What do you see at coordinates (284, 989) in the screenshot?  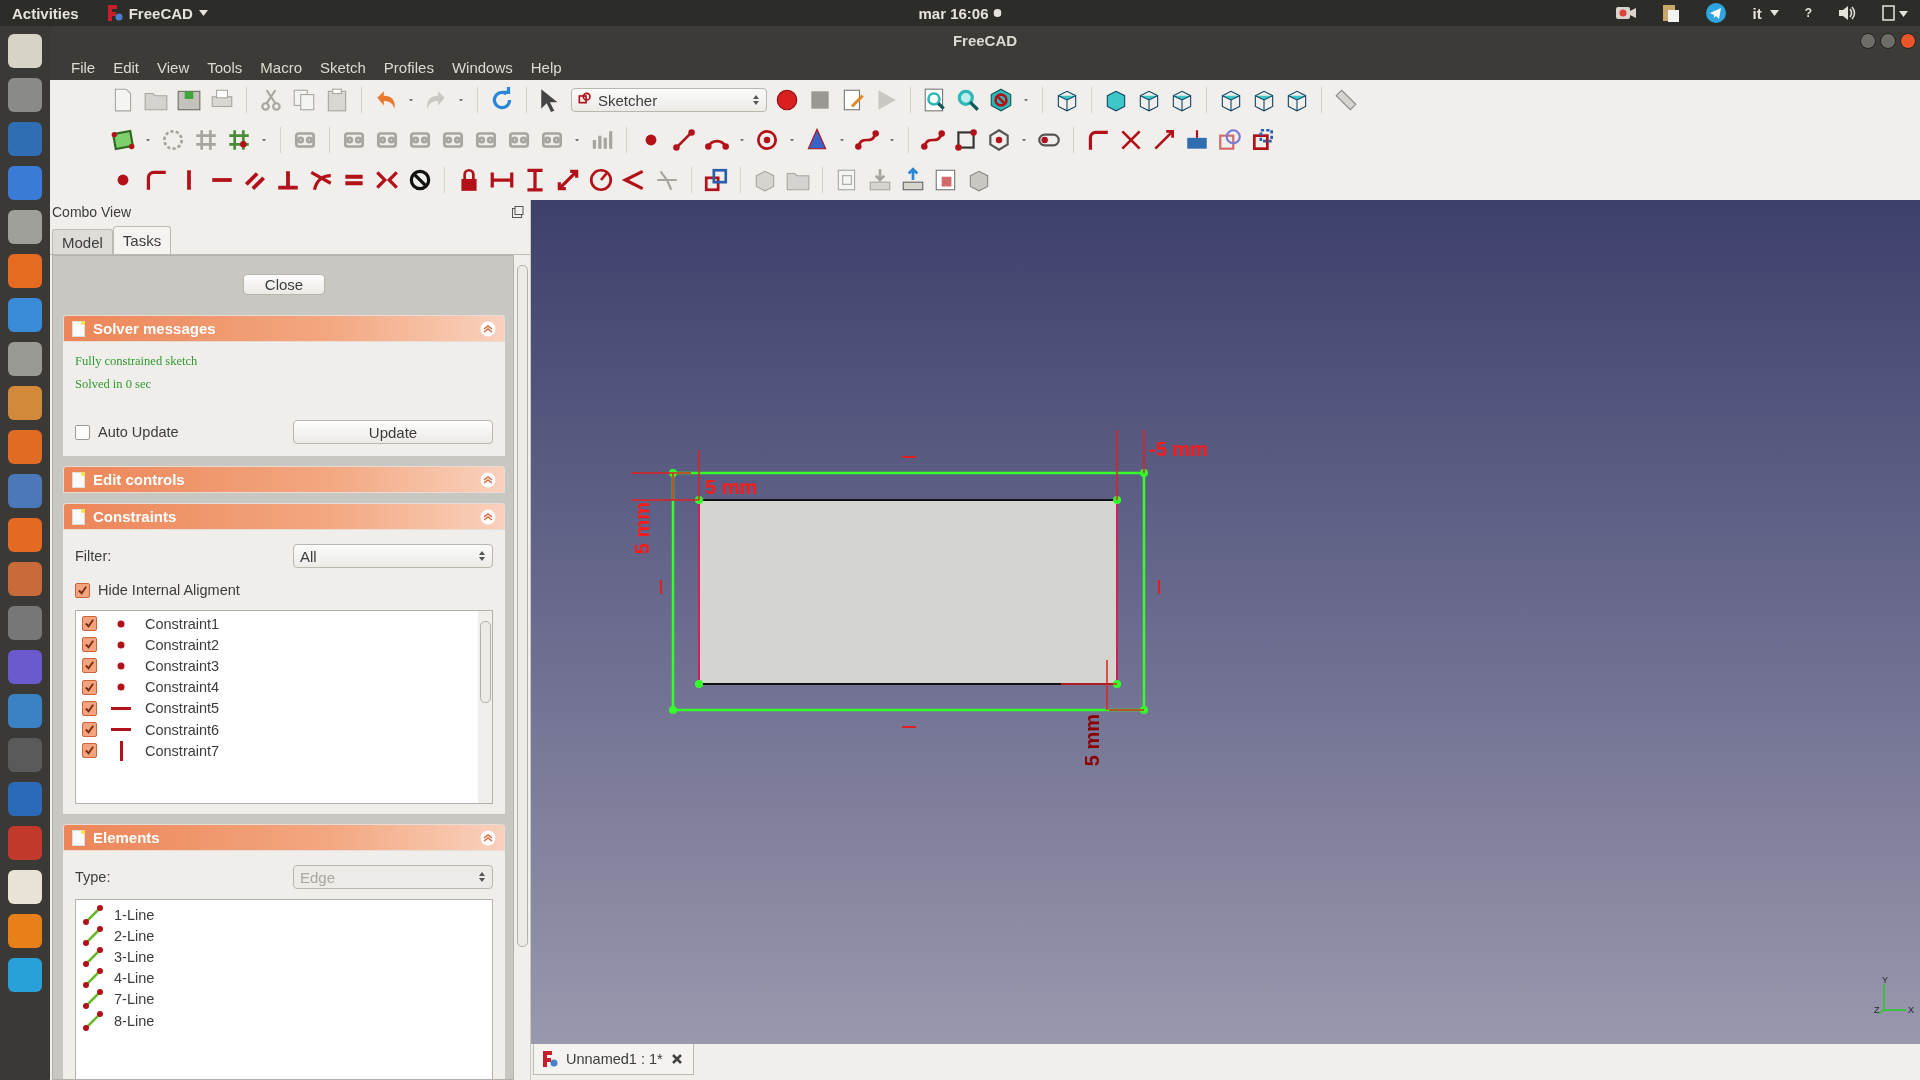 I see `element-list: 1-Line 2-Line 3-Line 4-Line 7-Line 8-Line` at bounding box center [284, 989].